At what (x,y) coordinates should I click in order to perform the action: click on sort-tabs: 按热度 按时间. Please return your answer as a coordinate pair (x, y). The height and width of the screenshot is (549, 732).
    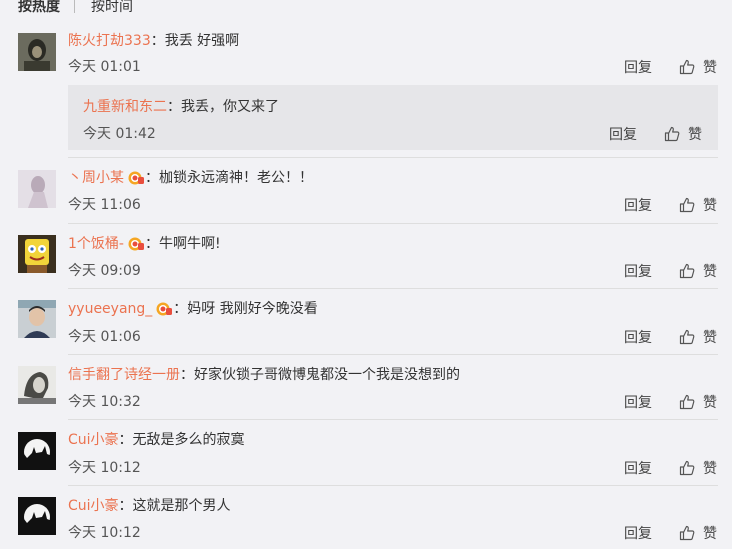
    Looking at the image, I should click on (75, 8).